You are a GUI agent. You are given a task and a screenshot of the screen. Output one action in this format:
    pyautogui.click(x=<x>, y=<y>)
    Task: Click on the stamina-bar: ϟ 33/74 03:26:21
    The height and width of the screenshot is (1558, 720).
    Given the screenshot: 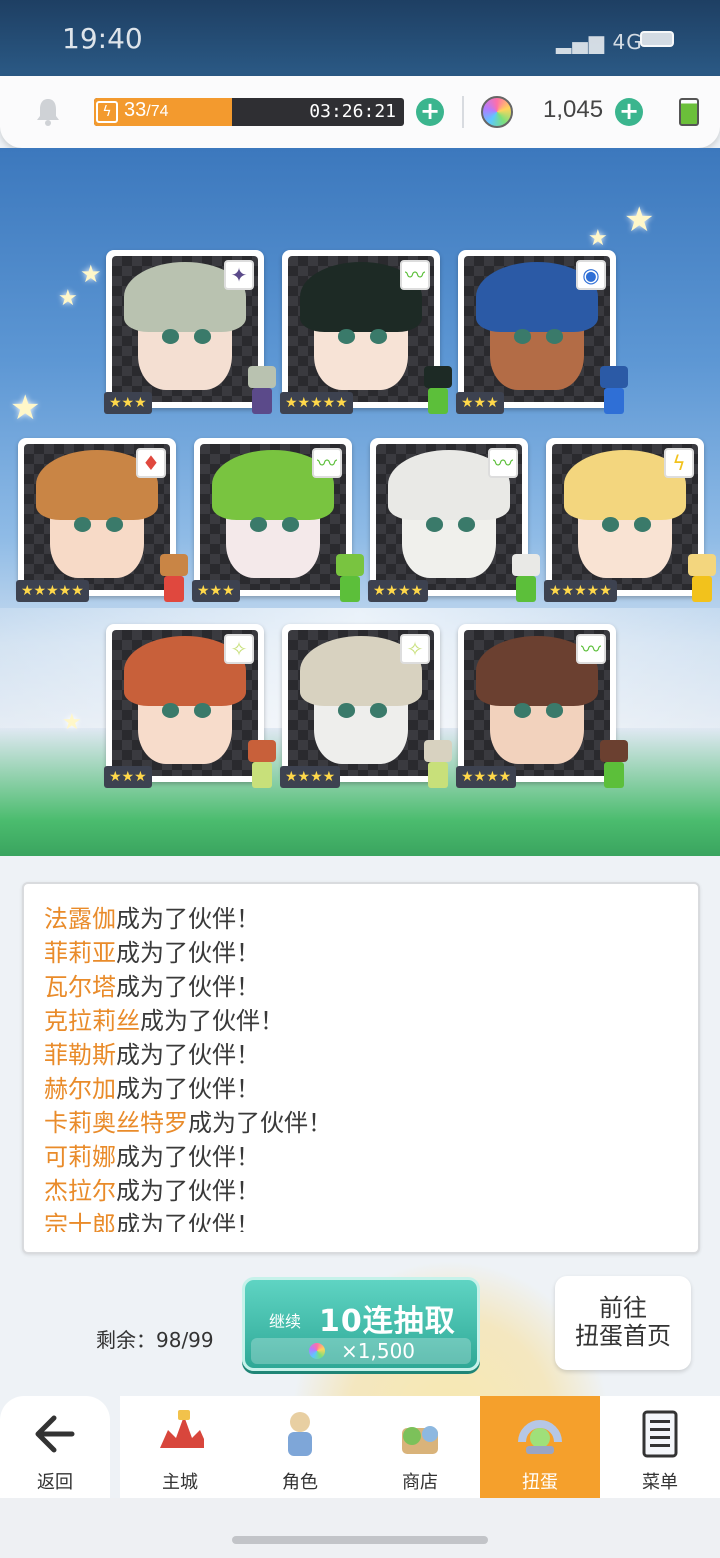 What is the action you would take?
    pyautogui.click(x=249, y=112)
    